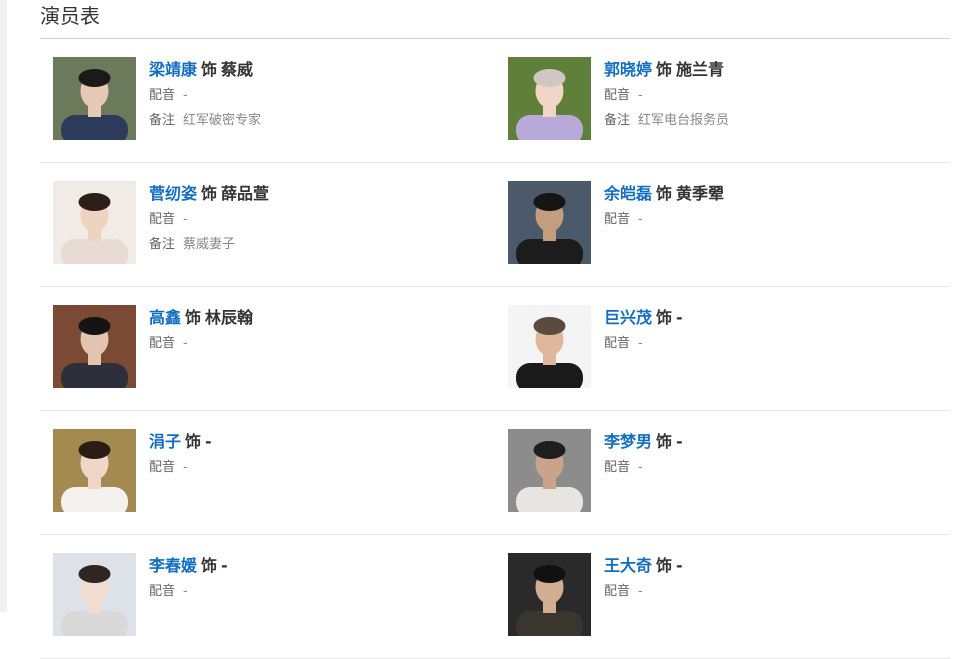 This screenshot has width=969, height=659. I want to click on actor-name-link: 李梦男, so click(628, 441).